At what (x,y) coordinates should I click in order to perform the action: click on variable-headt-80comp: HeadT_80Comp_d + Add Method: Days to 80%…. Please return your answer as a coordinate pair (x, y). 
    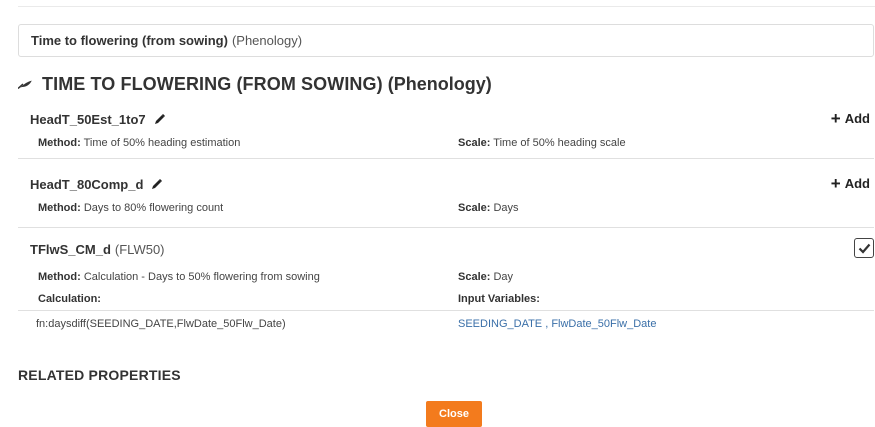
    Looking at the image, I should click on (446, 199).